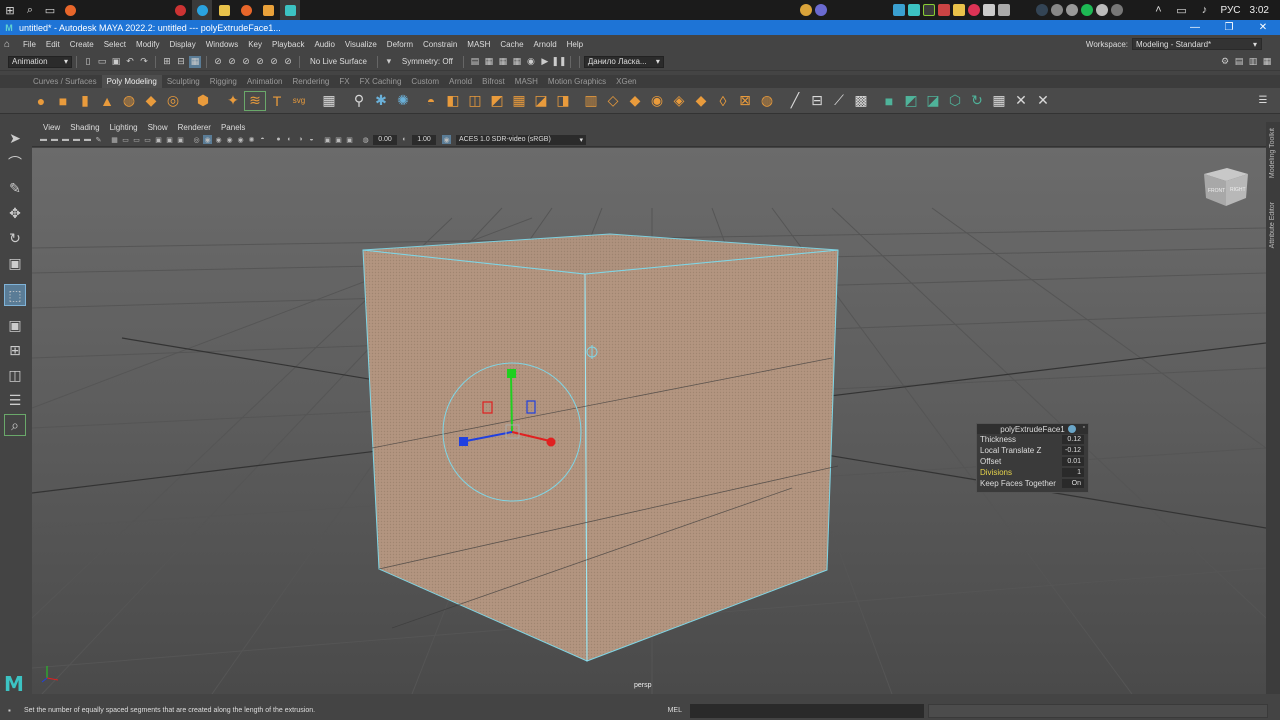 Image resolution: width=1280 pixels, height=720 pixels. Describe the element at coordinates (745, 101) in the screenshot. I see `merge-icon: ⊠` at that location.